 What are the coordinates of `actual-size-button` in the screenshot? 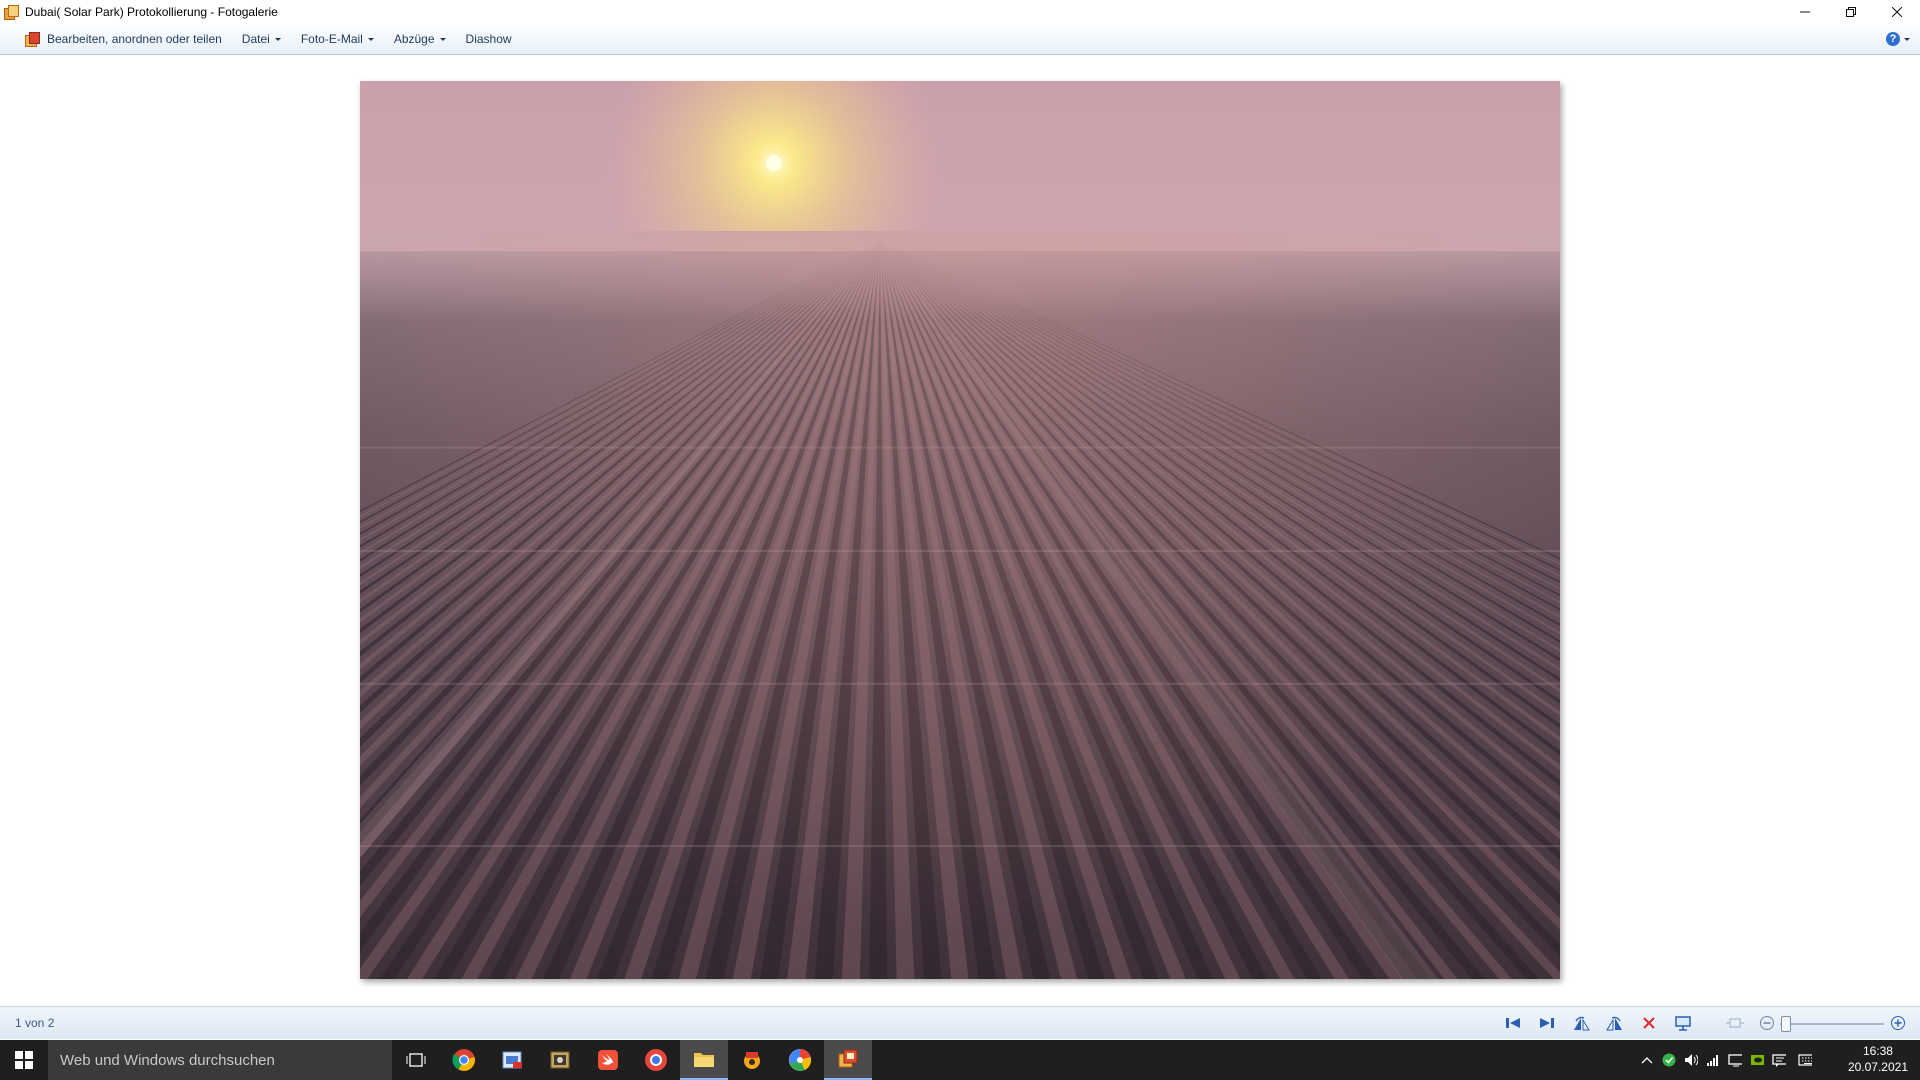 It's located at (1735, 1023).